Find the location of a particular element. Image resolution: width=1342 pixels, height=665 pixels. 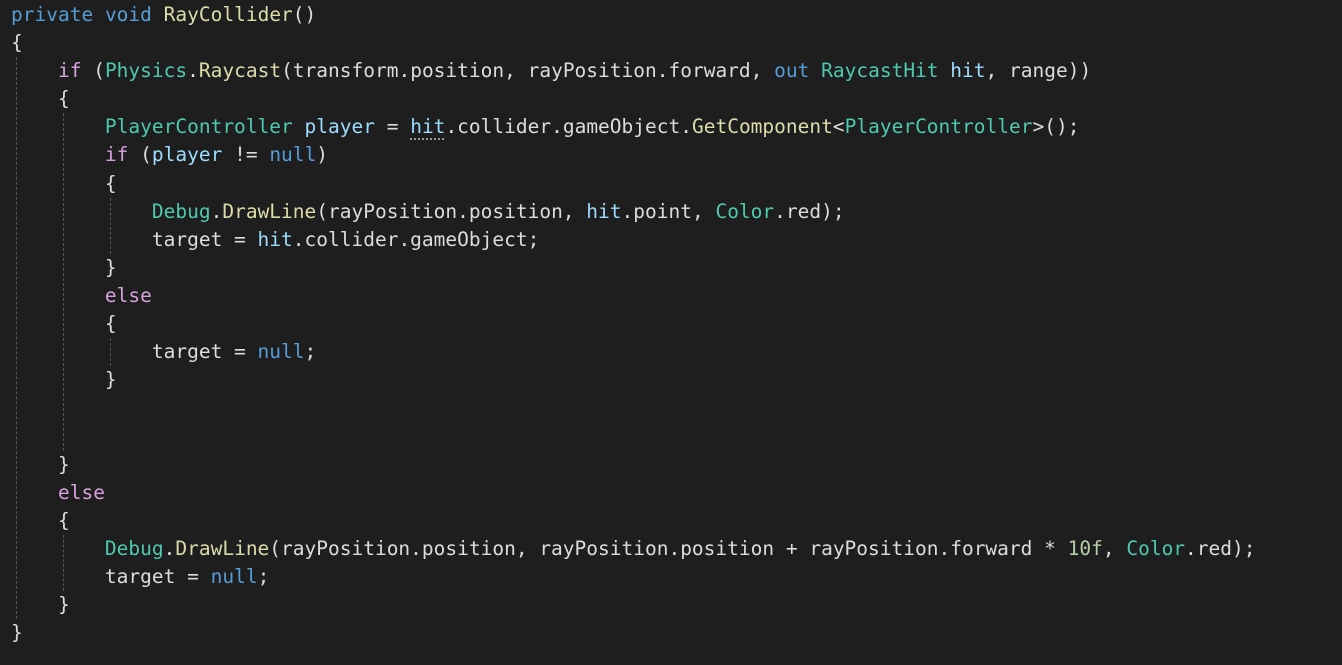

code-token: Physics is located at coordinates (146, 71).